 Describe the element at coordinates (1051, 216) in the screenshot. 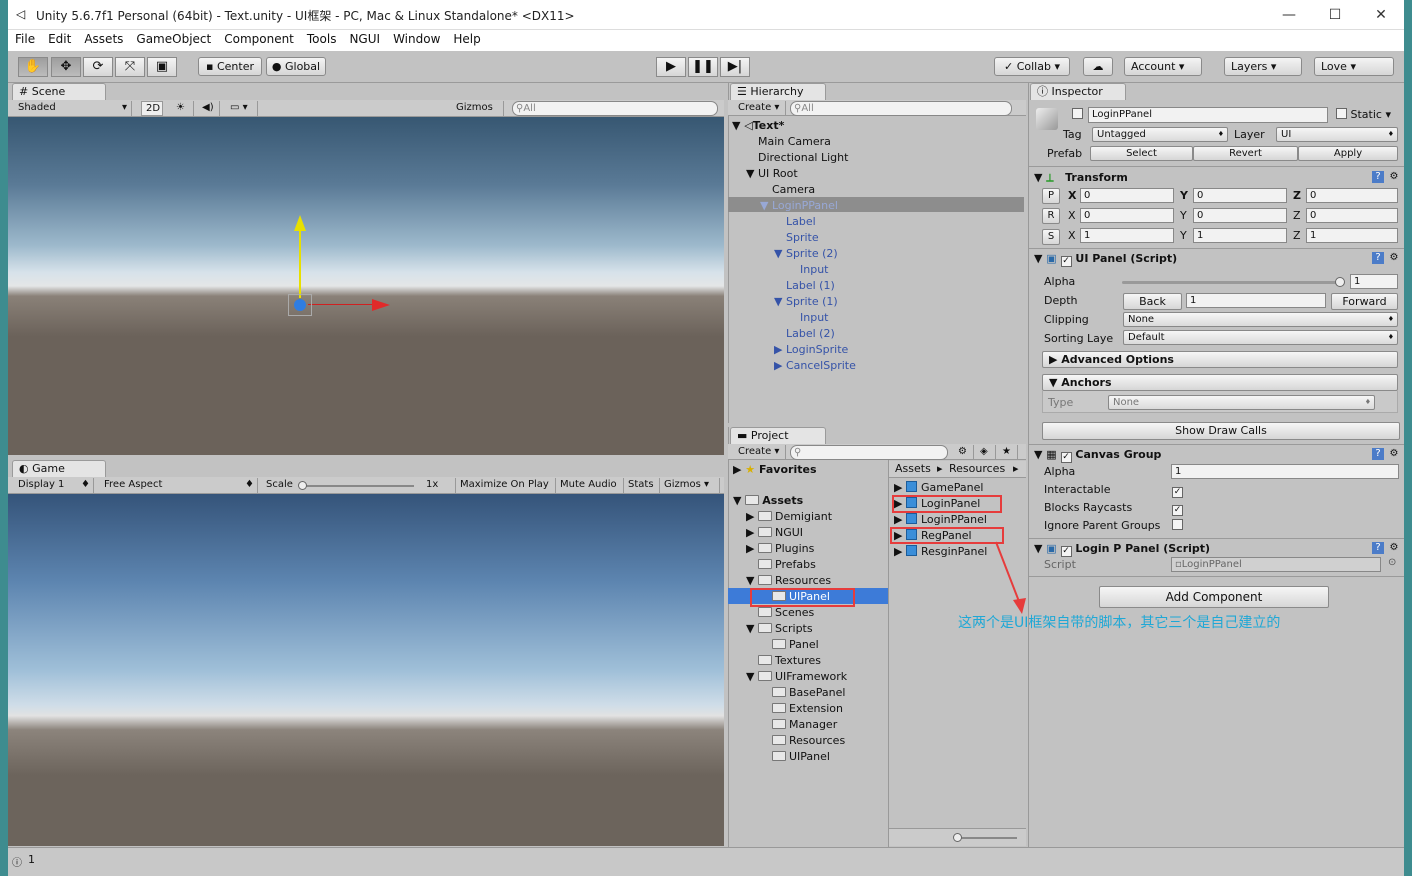

I see `reset-rotation-button: R` at that location.